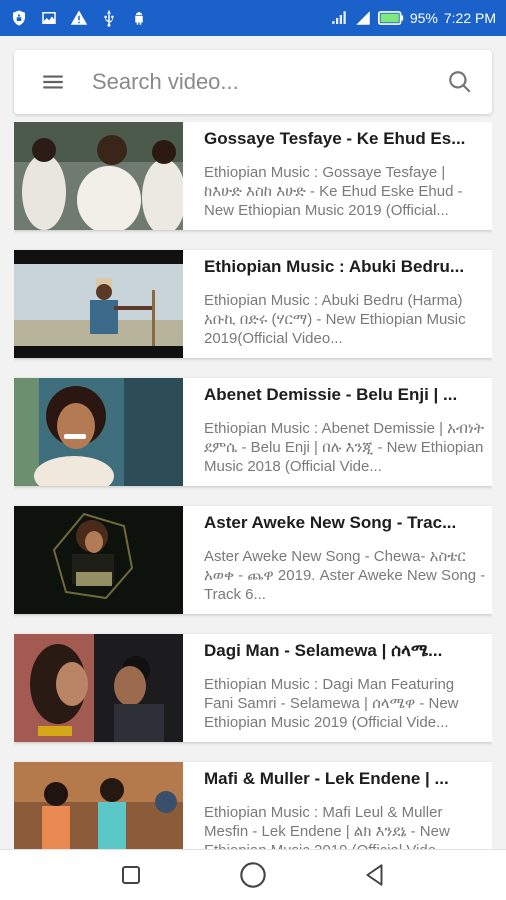 This screenshot has width=506, height=900. Describe the element at coordinates (79, 18) in the screenshot. I see `warning-icon` at that location.